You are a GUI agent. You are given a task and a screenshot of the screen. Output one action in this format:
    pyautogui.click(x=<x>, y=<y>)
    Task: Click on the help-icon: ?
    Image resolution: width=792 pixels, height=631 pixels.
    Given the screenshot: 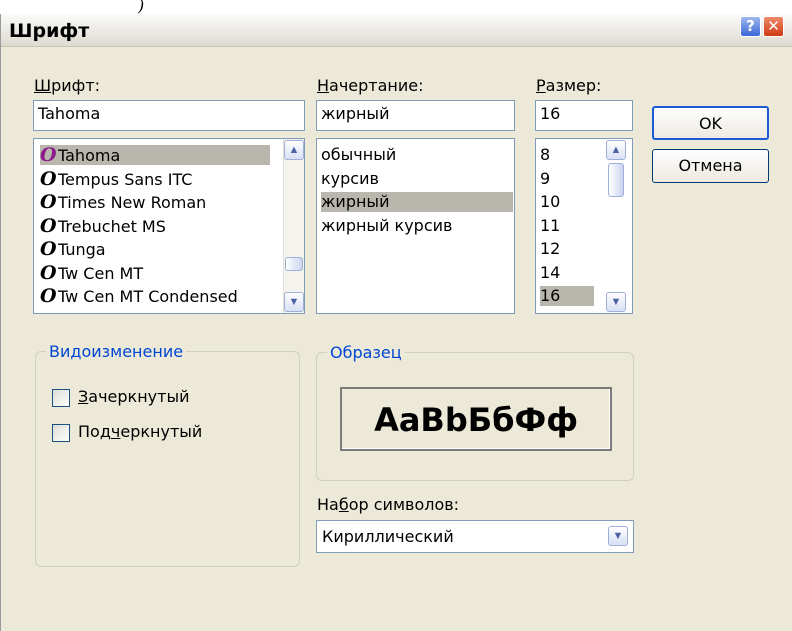 What is the action you would take?
    pyautogui.click(x=750, y=26)
    